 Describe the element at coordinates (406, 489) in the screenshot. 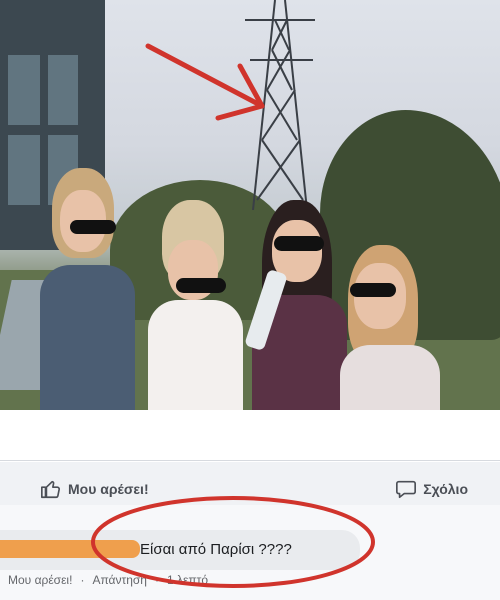

I see `comment-icon` at that location.